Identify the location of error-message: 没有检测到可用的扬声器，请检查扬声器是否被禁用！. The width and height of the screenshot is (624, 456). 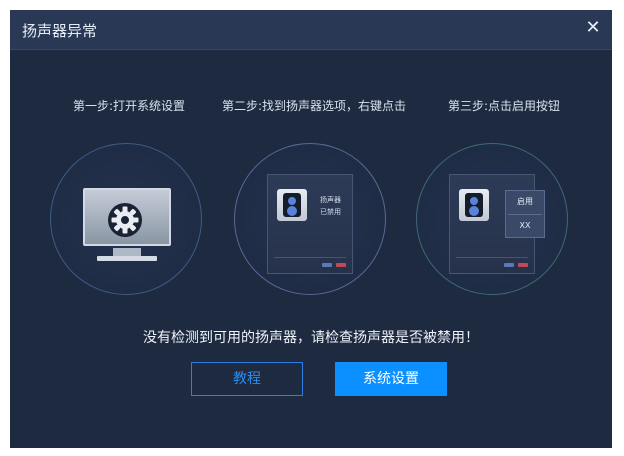
(311, 338).